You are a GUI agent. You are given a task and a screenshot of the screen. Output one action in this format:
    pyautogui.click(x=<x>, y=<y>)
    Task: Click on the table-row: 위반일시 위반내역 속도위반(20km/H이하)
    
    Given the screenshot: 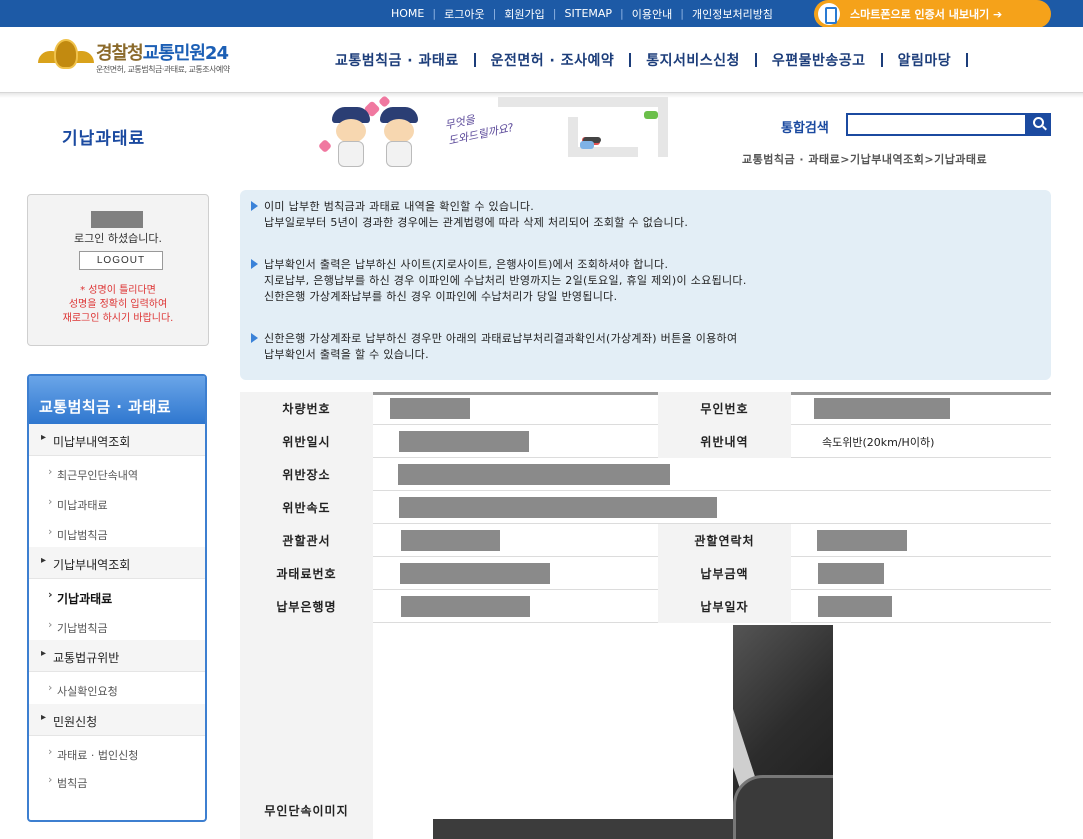 What is the action you would take?
    pyautogui.click(x=645, y=441)
    